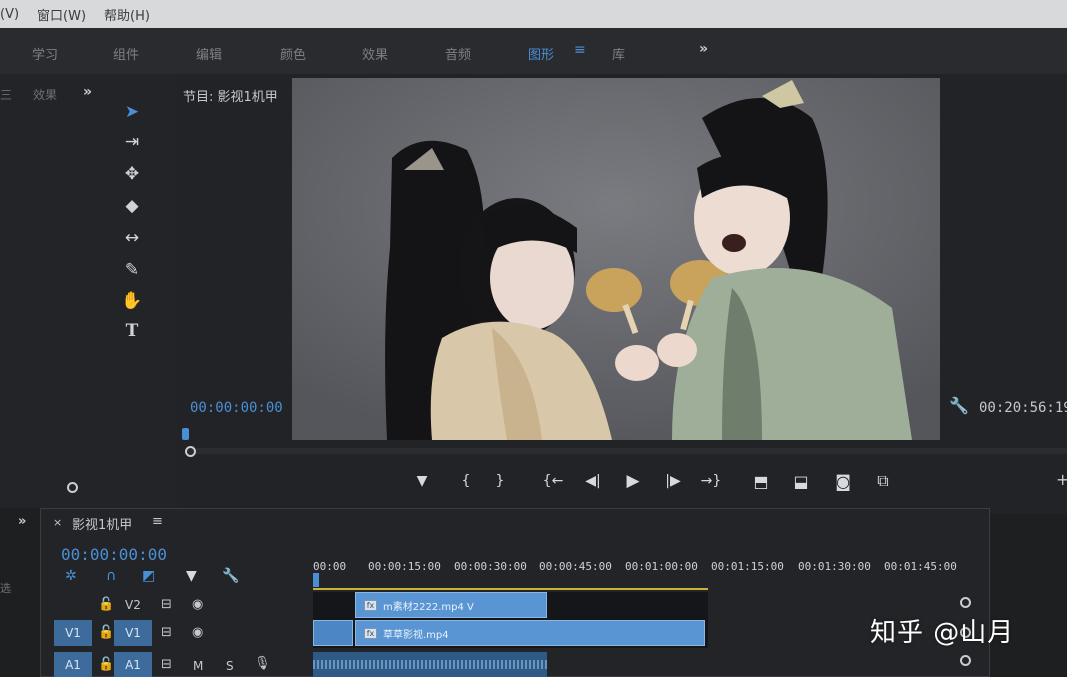  Describe the element at coordinates (920, 566) in the screenshot. I see `ruler-label: 00:01:45:00` at that location.